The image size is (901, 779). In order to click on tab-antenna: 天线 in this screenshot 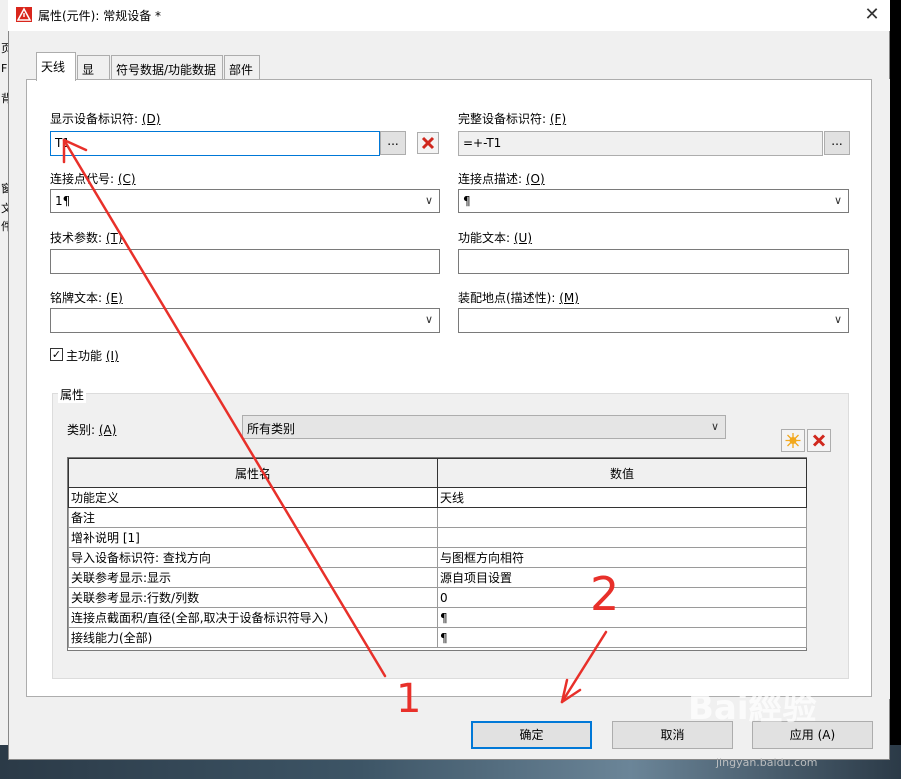, I will do `click(56, 66)`.